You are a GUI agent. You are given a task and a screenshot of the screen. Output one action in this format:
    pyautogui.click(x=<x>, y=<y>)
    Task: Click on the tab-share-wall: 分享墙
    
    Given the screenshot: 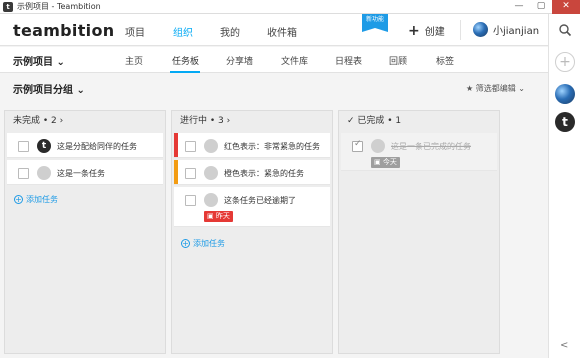 What is the action you would take?
    pyautogui.click(x=239, y=60)
    